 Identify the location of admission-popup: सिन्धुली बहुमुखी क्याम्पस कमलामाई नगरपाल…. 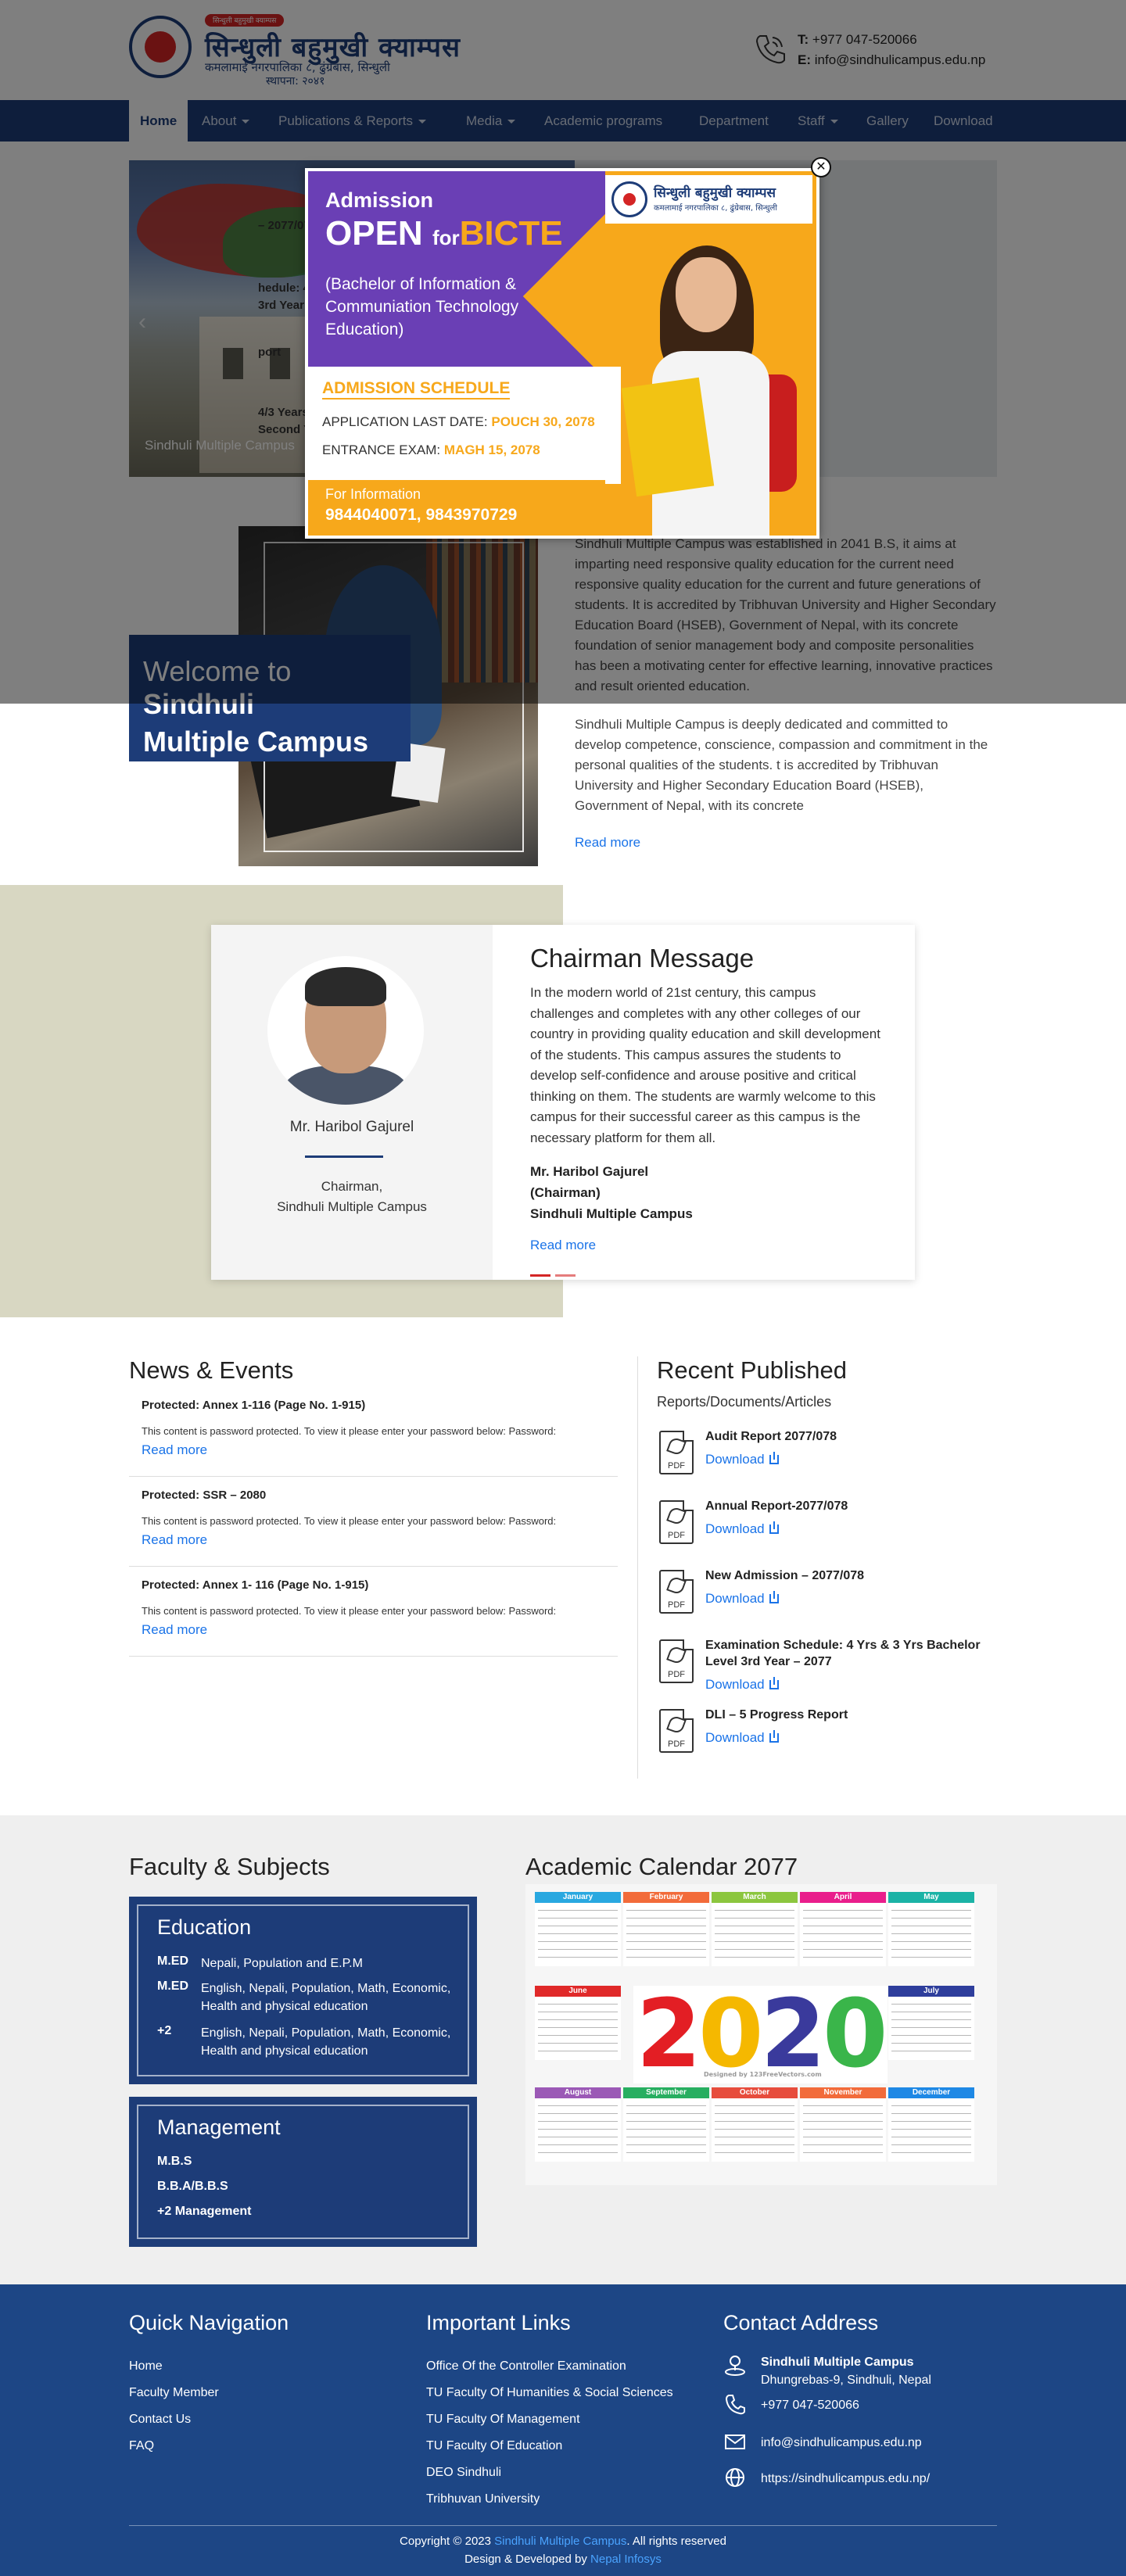
(562, 353).